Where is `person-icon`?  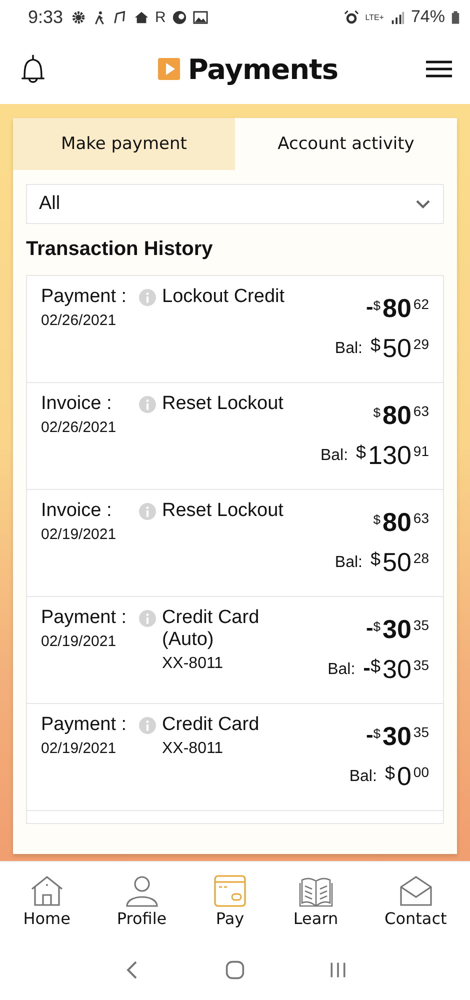 person-icon is located at coordinates (141, 890).